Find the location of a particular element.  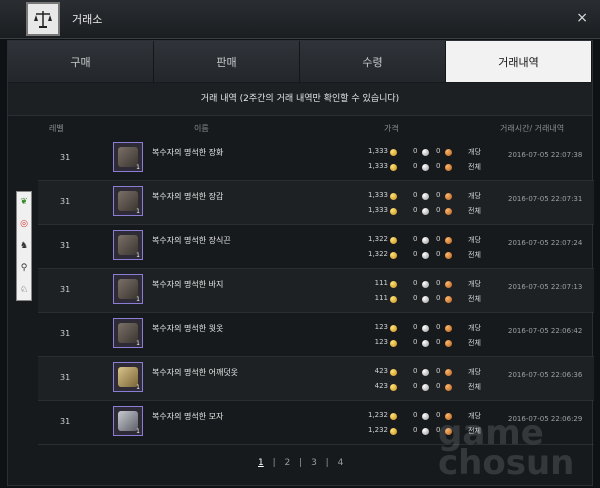

page-2: 2 is located at coordinates (288, 463).